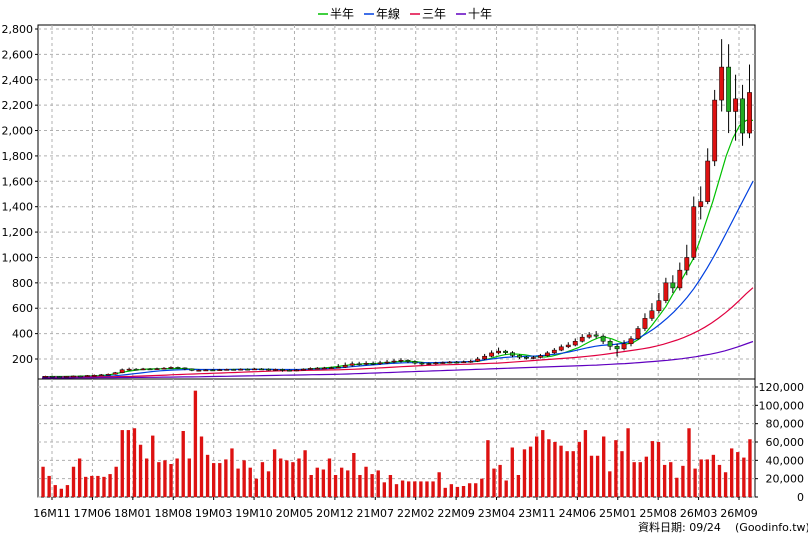 This screenshot has width=808, height=540. Describe the element at coordinates (52, 513) in the screenshot. I see `x-tick-label: 16M11` at that location.